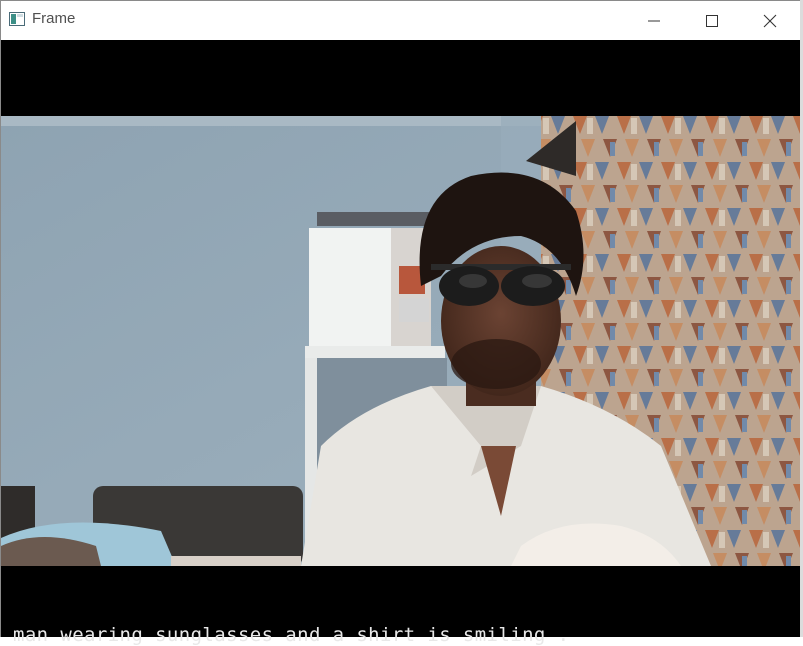 The image size is (803, 646). What do you see at coordinates (54, 18) in the screenshot?
I see `window-title: Frame` at bounding box center [54, 18].